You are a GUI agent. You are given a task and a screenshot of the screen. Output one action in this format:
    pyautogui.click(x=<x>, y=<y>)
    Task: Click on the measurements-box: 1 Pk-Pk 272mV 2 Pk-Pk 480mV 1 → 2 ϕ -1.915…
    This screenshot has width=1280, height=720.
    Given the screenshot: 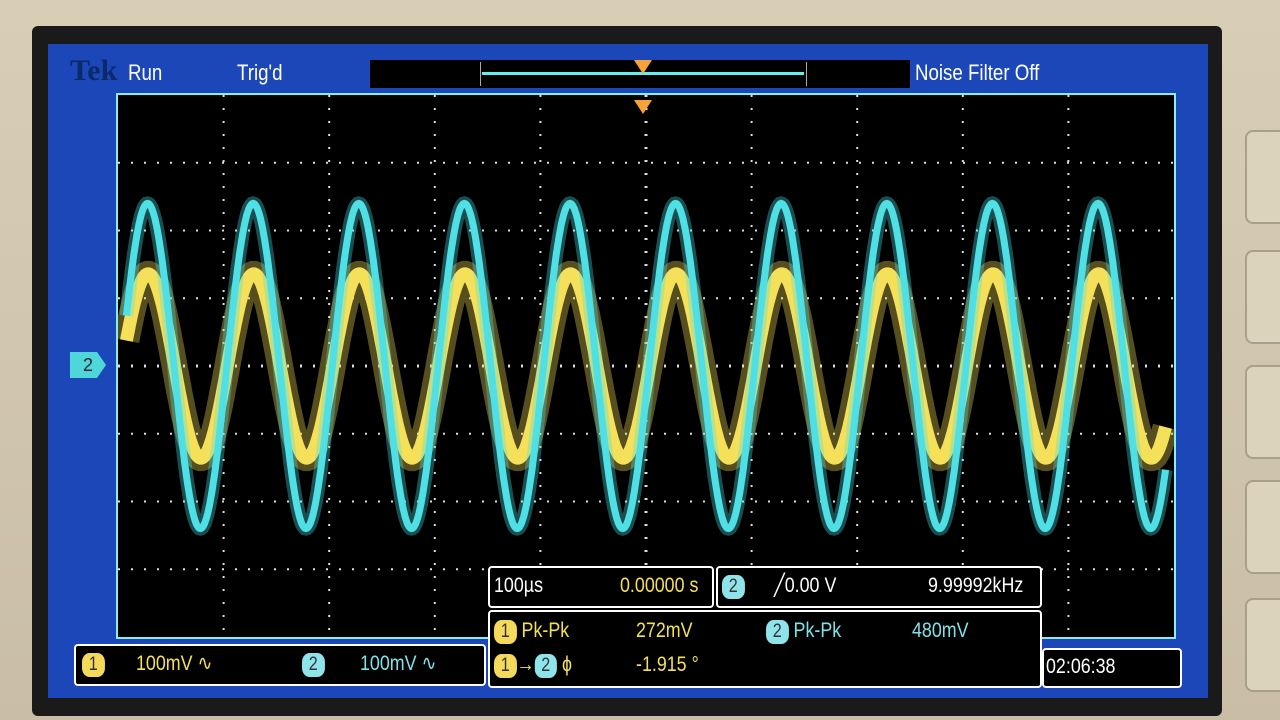 What is the action you would take?
    pyautogui.click(x=765, y=649)
    